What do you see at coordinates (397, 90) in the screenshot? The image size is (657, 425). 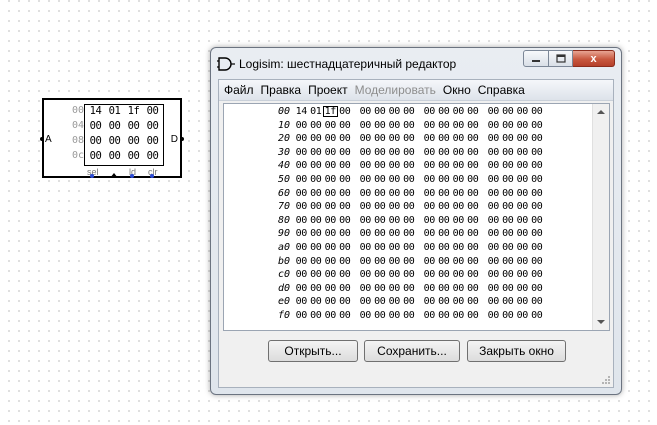 I see `menu-simulate: Моделировать` at bounding box center [397, 90].